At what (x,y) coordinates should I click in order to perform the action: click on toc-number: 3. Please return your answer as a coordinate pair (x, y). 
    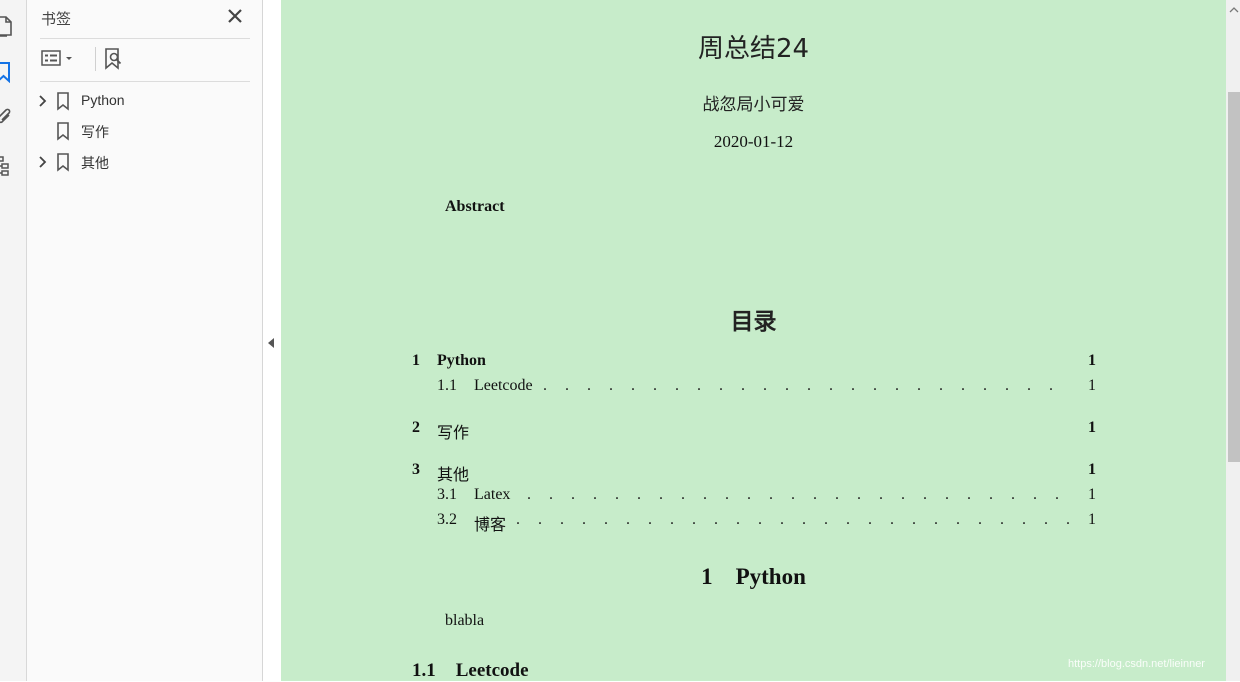
    Looking at the image, I should click on (416, 469).